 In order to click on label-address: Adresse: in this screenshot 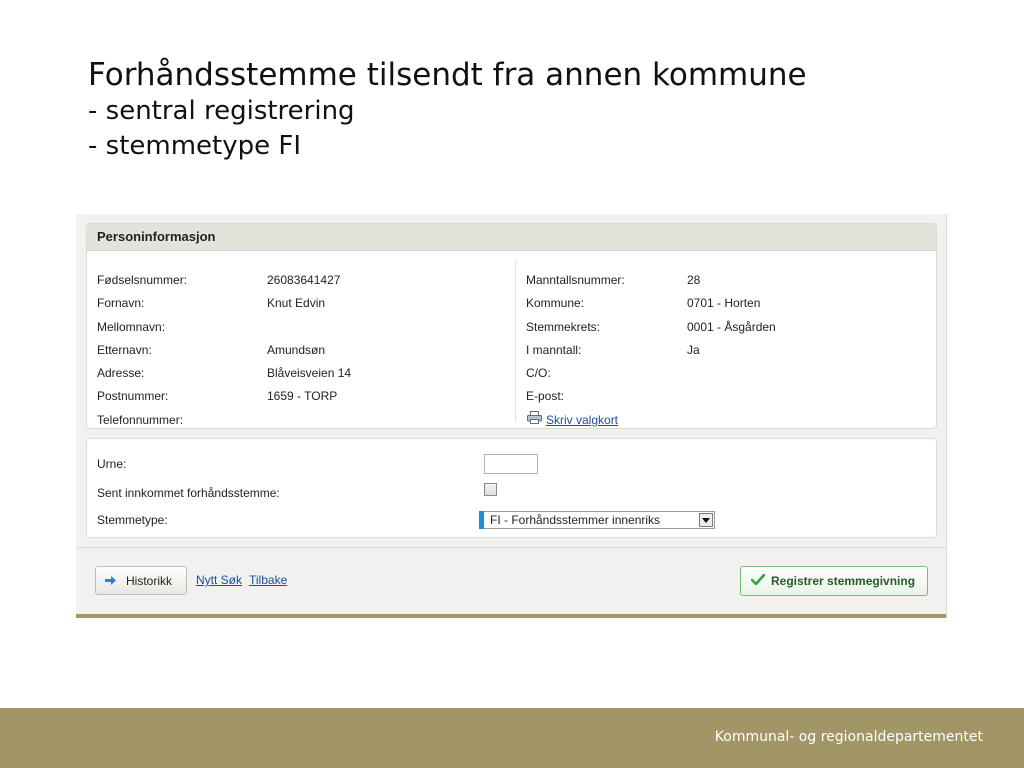, I will do `click(121, 373)`.